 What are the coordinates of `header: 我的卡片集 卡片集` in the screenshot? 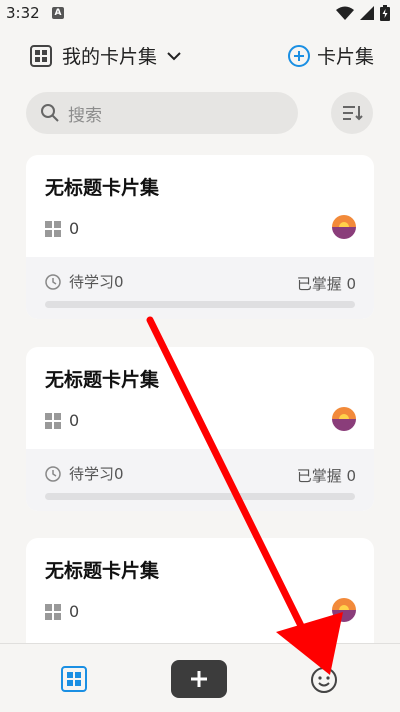 It's located at (200, 56).